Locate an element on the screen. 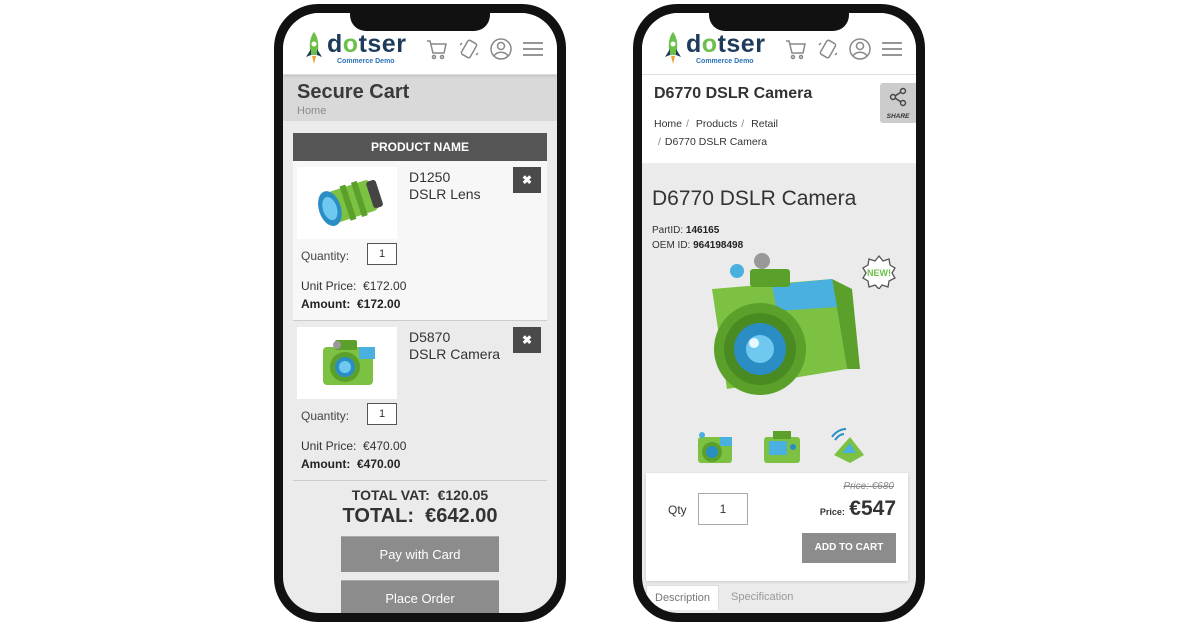 The height and width of the screenshot is (628, 1200). new-badge: NEW! is located at coordinates (879, 272).